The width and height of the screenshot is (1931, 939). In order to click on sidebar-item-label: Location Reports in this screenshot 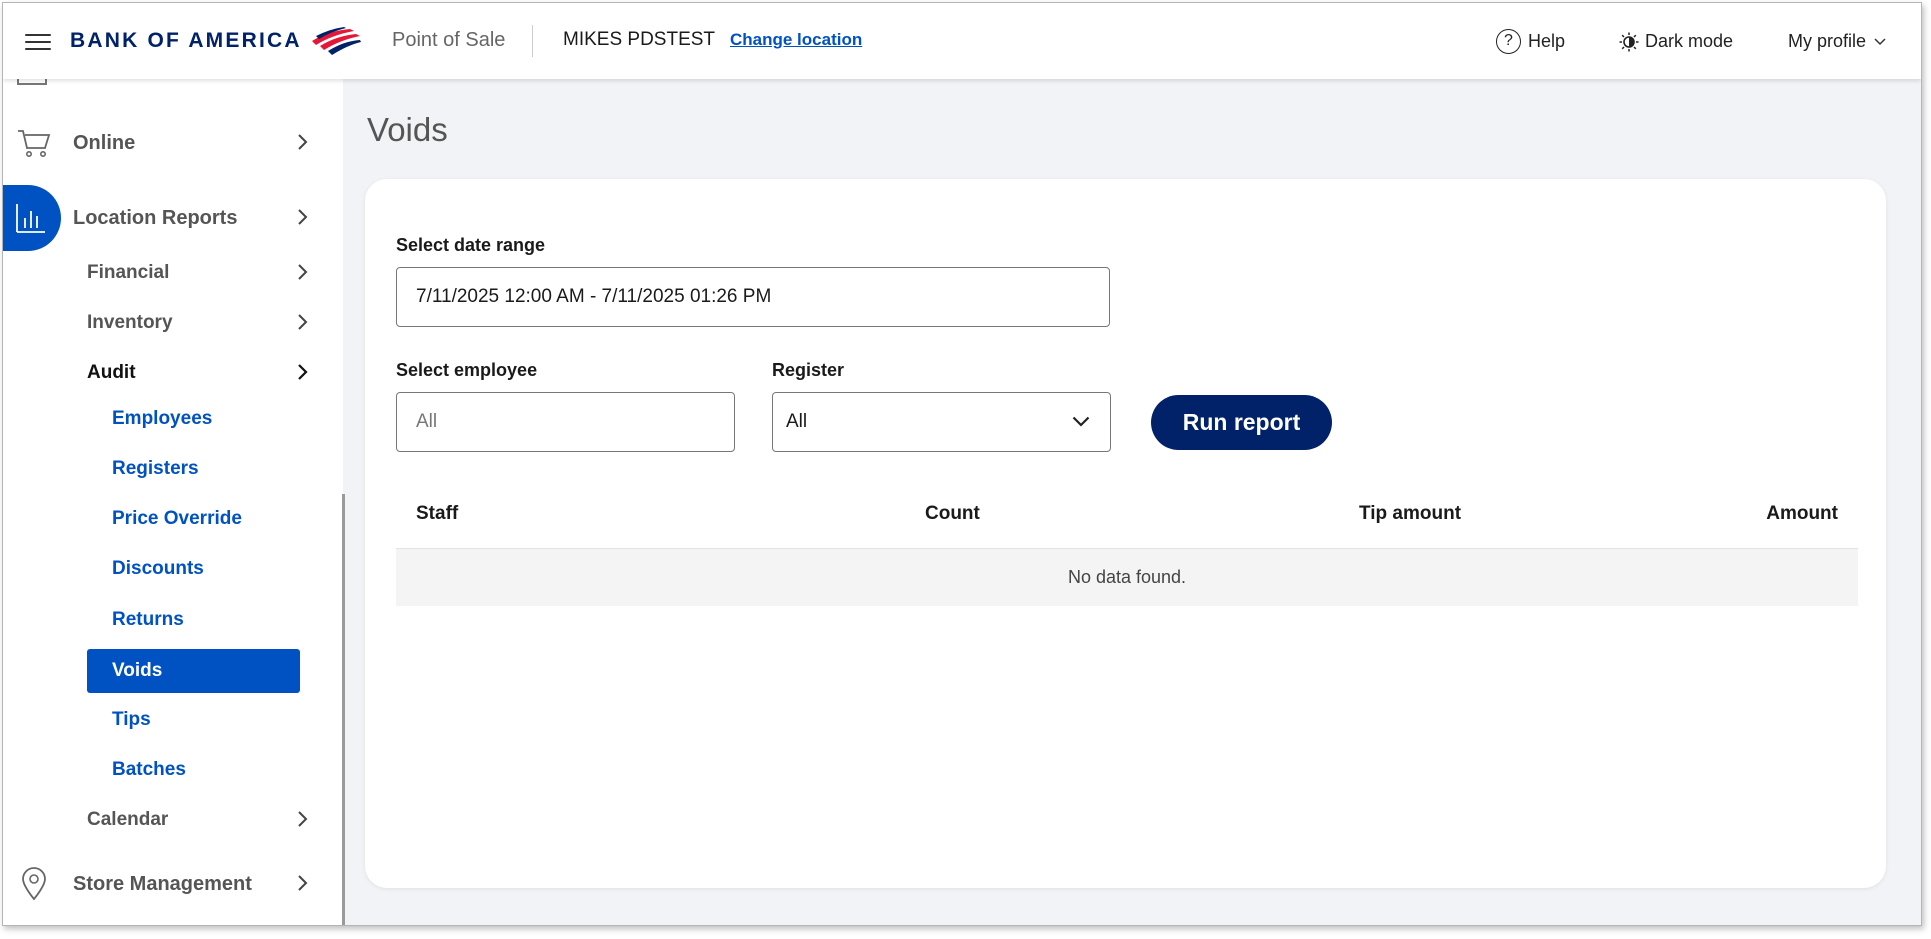, I will do `click(155, 217)`.